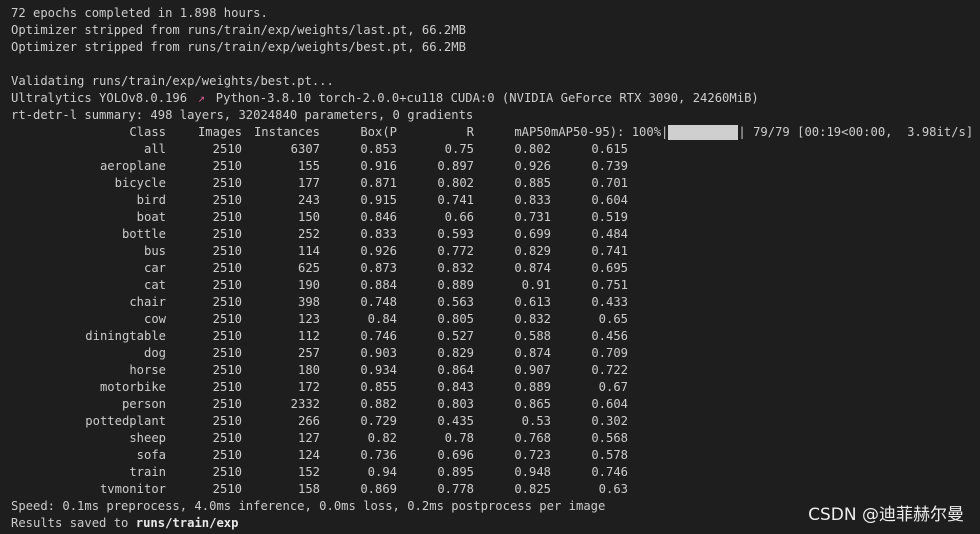 Image resolution: width=980 pixels, height=534 pixels. I want to click on cell-map5095: 0.701, so click(609, 183).